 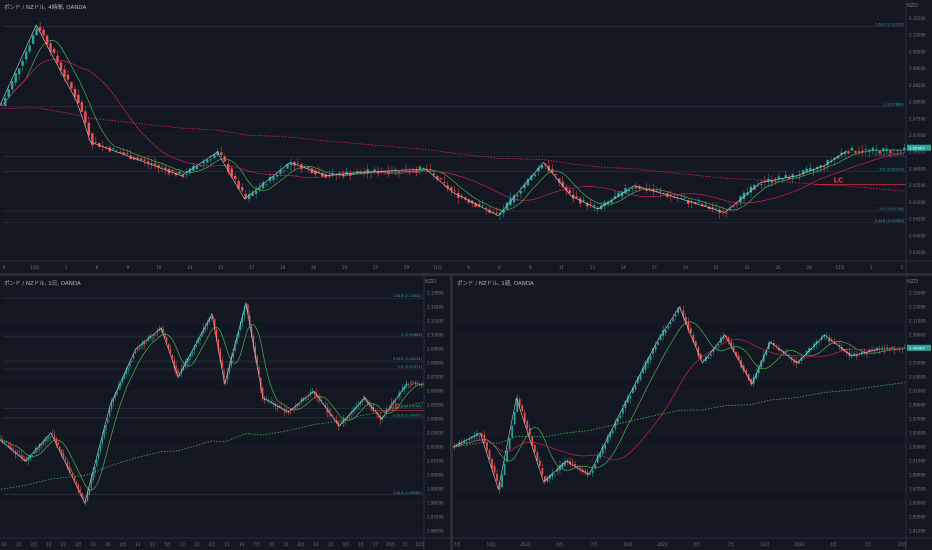 What do you see at coordinates (917, 168) in the screenshot?
I see `price-tick-label: 2.06000` at bounding box center [917, 168].